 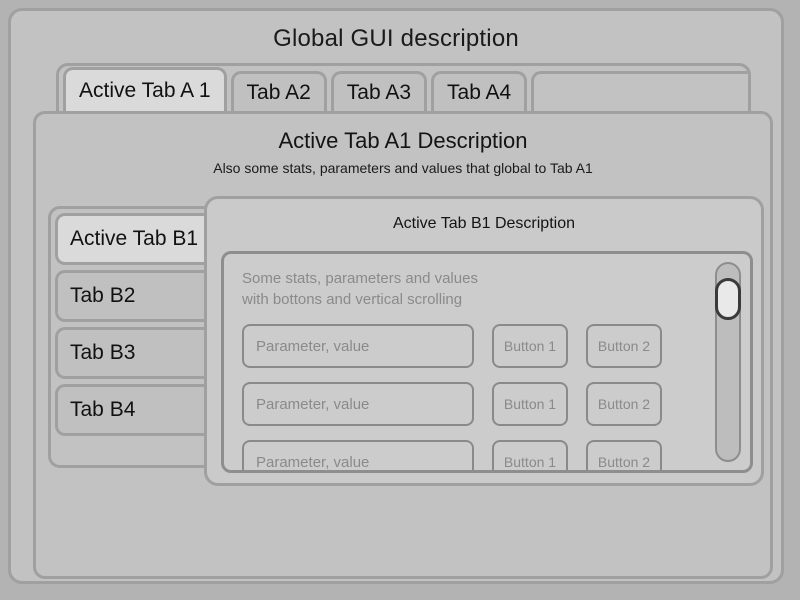 I want to click on tab-a-4: Tab A4, so click(x=479, y=91).